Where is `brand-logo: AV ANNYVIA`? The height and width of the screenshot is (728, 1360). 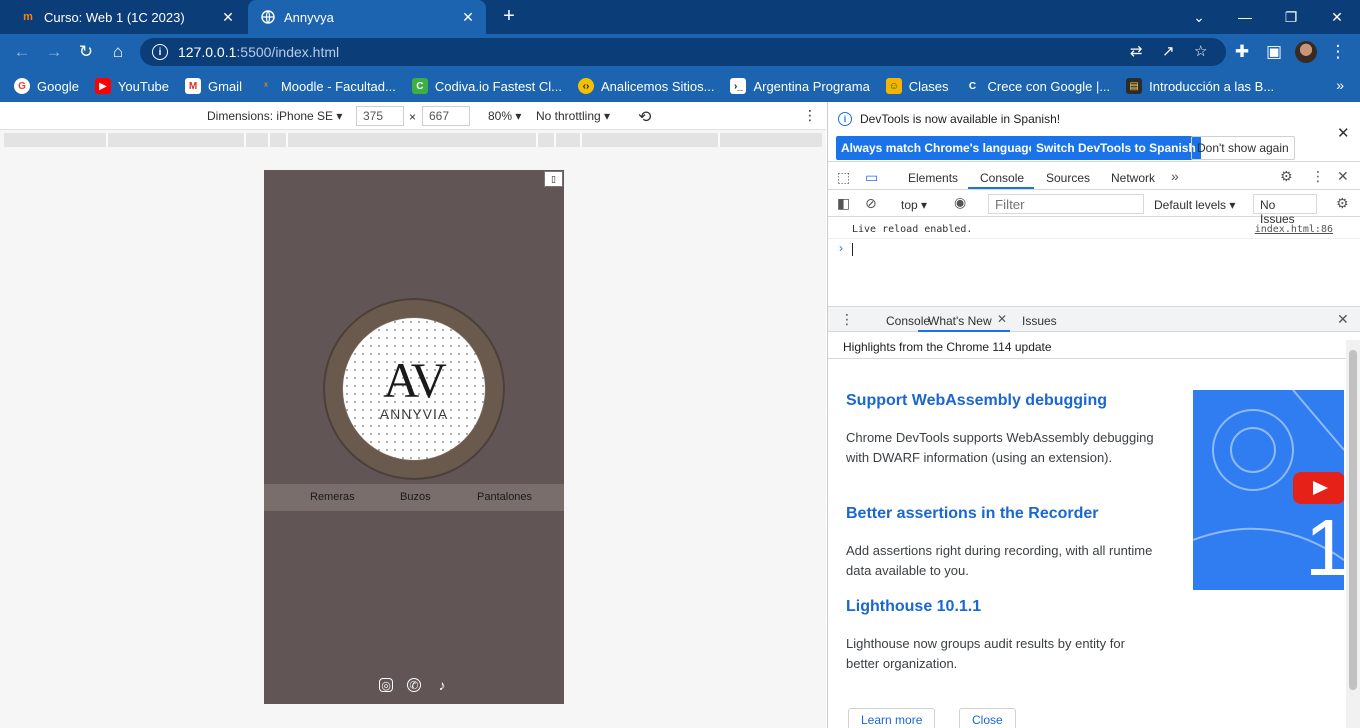
brand-logo: AV ANNYVIA is located at coordinates (414, 389).